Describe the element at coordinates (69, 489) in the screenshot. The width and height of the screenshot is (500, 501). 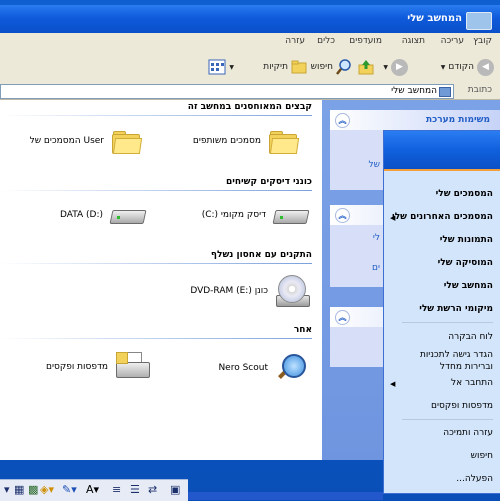
I see `line-color-icon: ✎▾` at that location.